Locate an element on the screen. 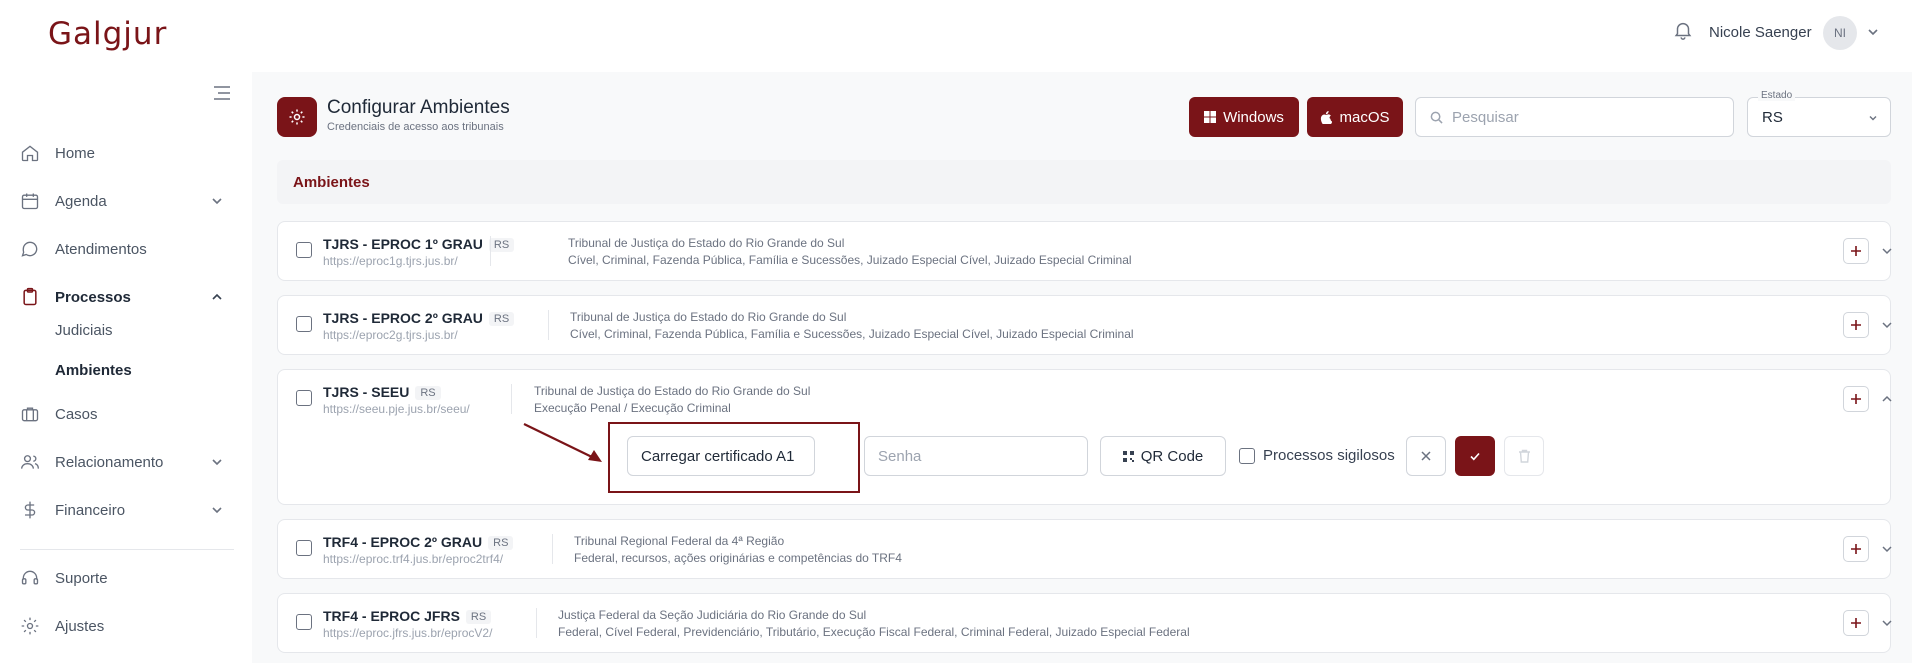  environment-name: TRF4 - EPROC 2º GRAU RS is located at coordinates (418, 542).